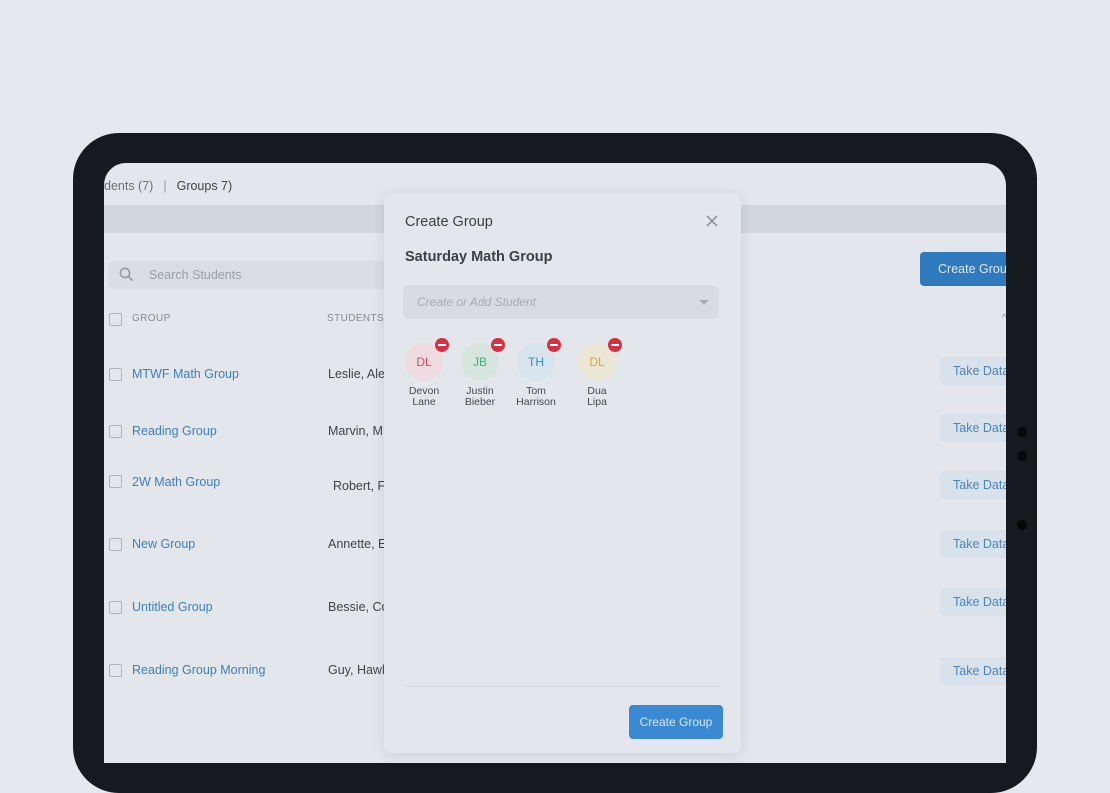 This screenshot has height=793, width=1110. Describe the element at coordinates (480, 402) in the screenshot. I see `student-last-name: Bieber` at that location.